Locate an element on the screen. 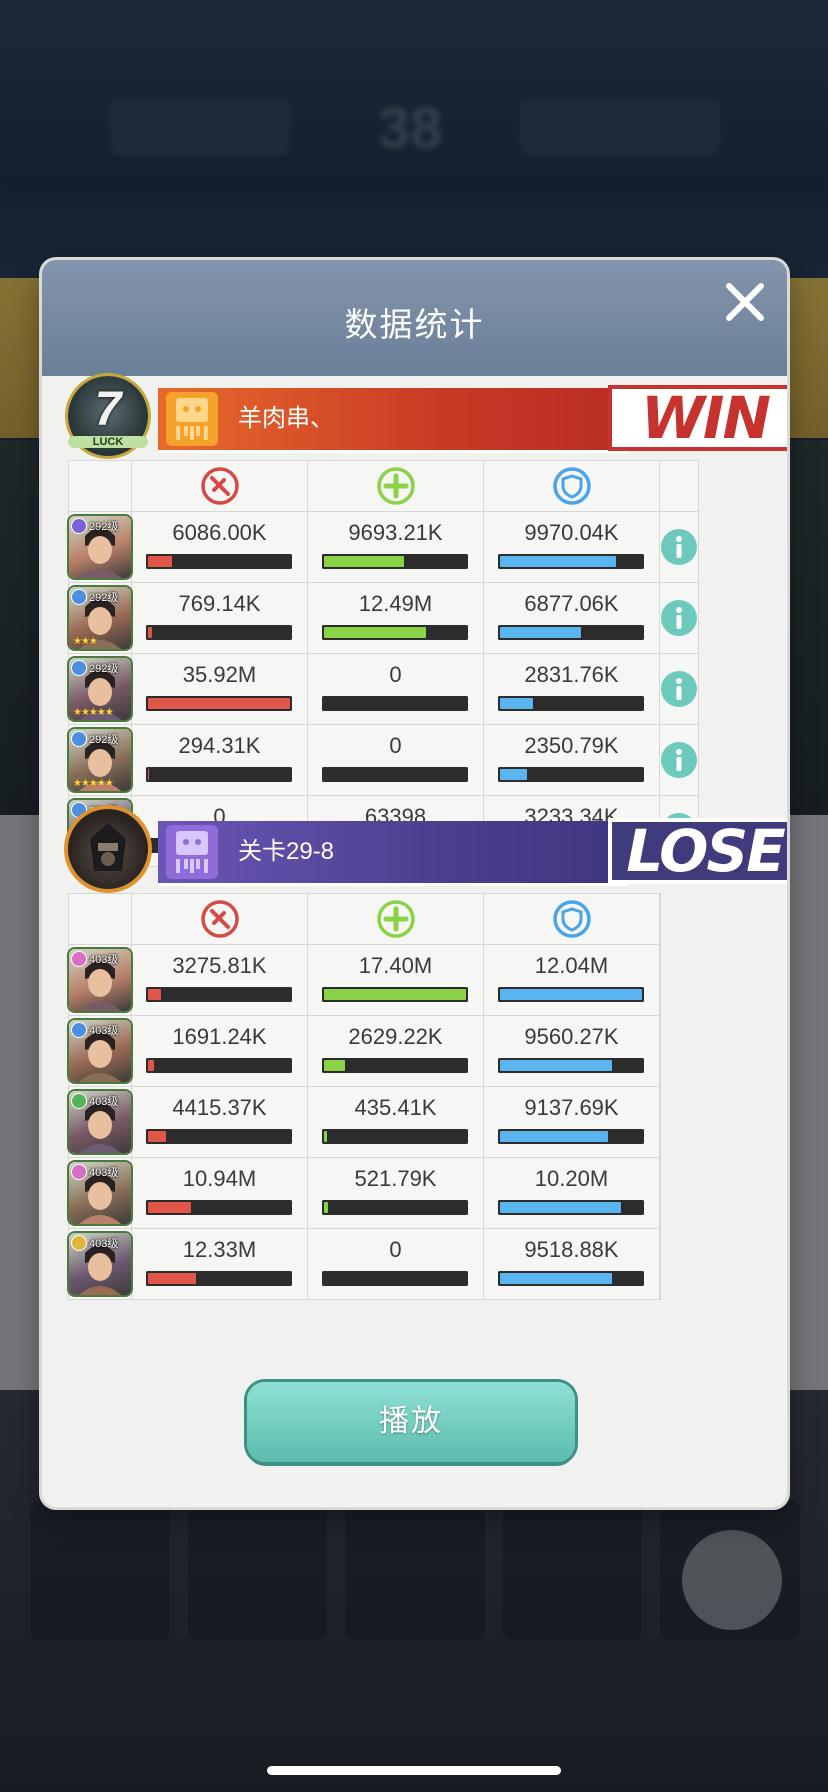 The image size is (828, 1792). defense-stat: 9970.04K is located at coordinates (571, 547).